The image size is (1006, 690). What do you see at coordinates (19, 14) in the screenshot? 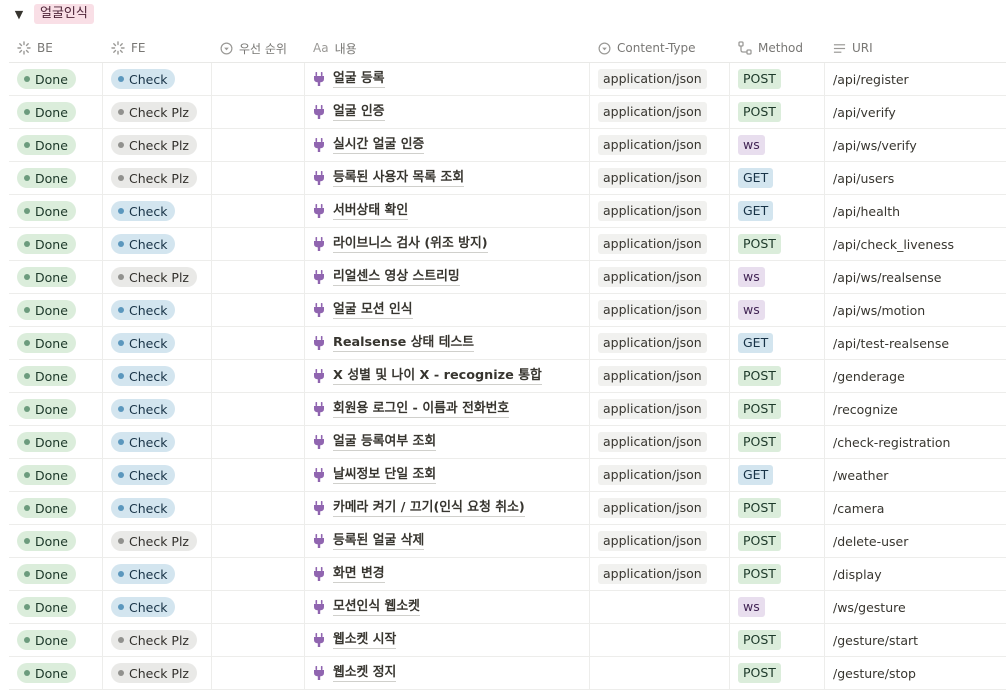
I see `collapse-caret-icon: ▼` at bounding box center [19, 14].